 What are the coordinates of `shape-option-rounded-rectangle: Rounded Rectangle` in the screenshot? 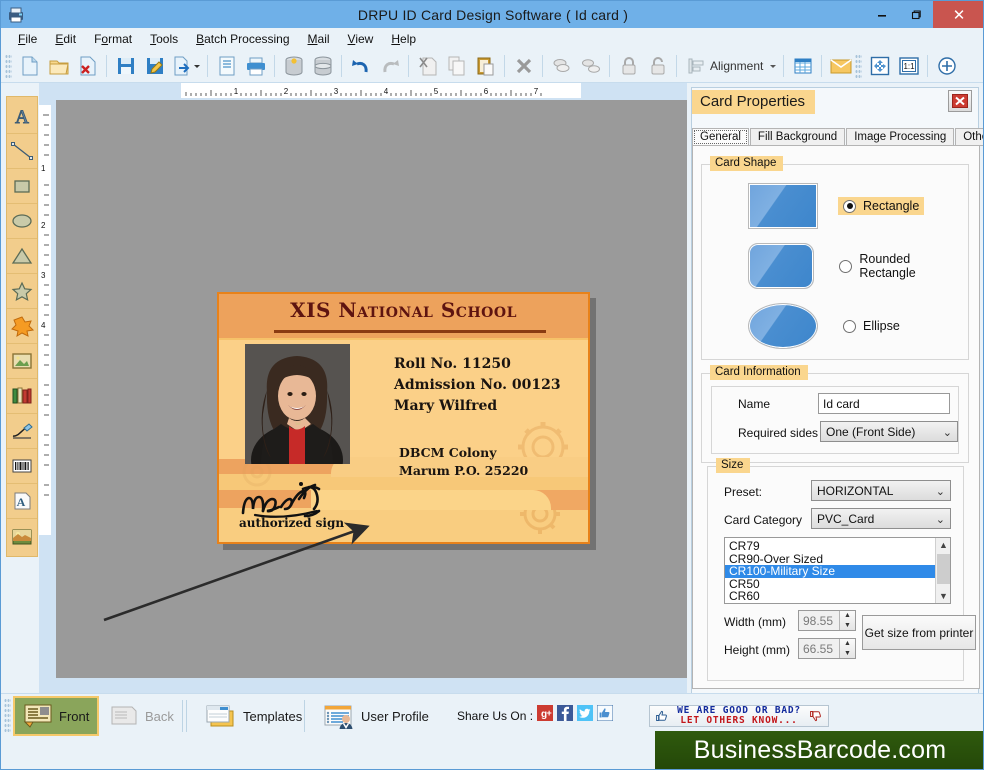 It's located at (858, 266).